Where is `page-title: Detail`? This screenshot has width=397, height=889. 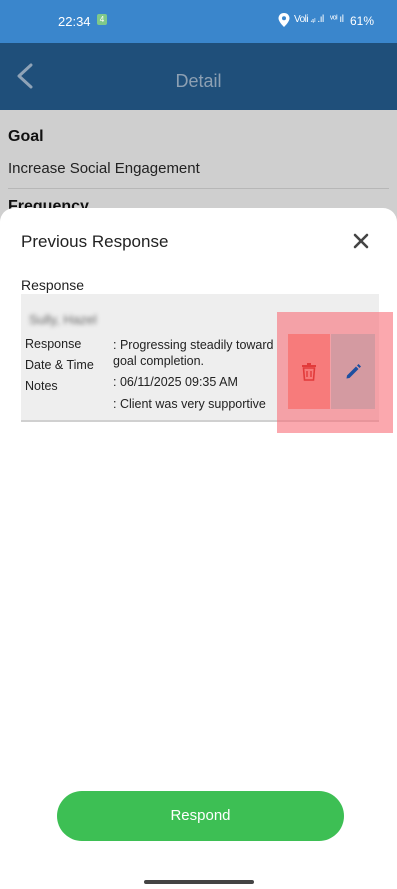
page-title: Detail is located at coordinates (198, 81).